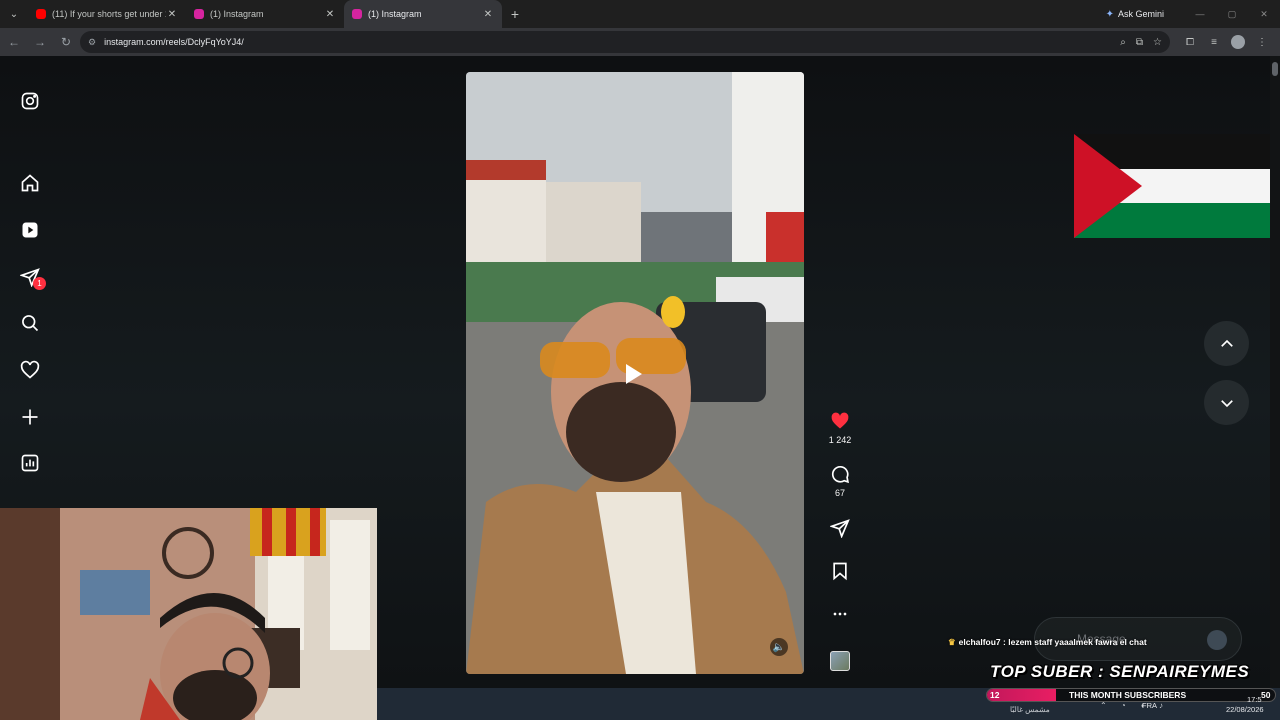 This screenshot has width=1280, height=720. Describe the element at coordinates (1214, 42) in the screenshot. I see `media-control-icon: ≡` at that location.